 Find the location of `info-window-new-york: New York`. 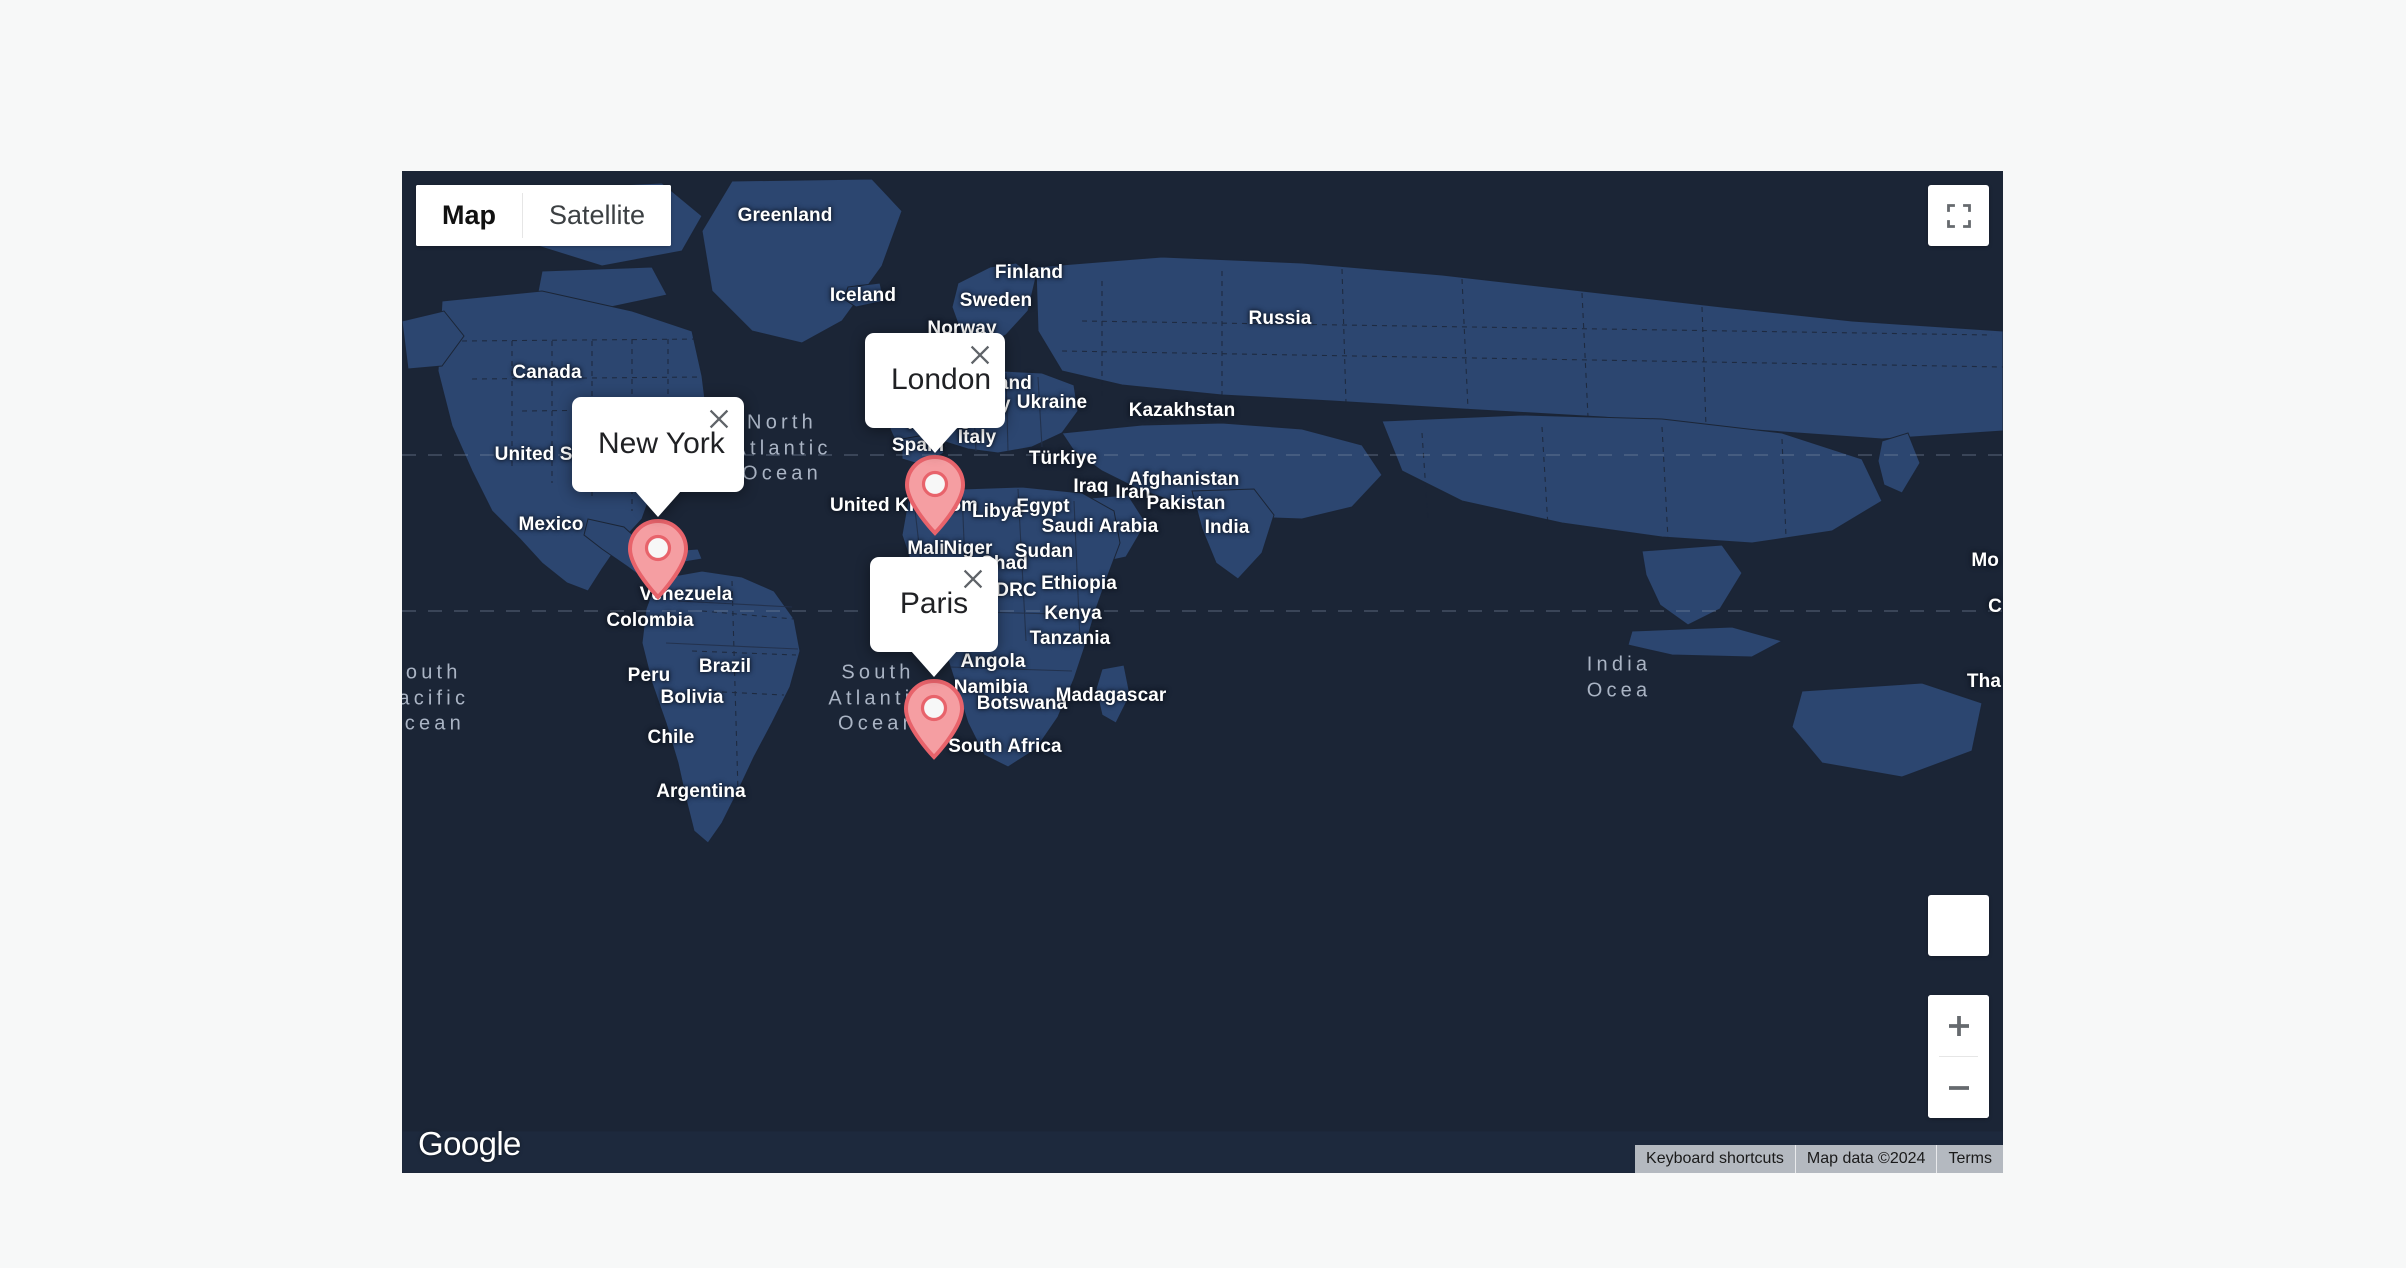

info-window-new-york: New York is located at coordinates (658, 457).